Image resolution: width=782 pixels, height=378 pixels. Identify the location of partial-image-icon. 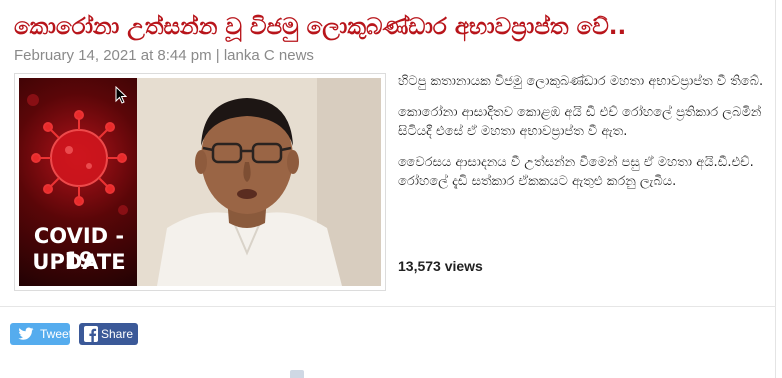
(297, 374).